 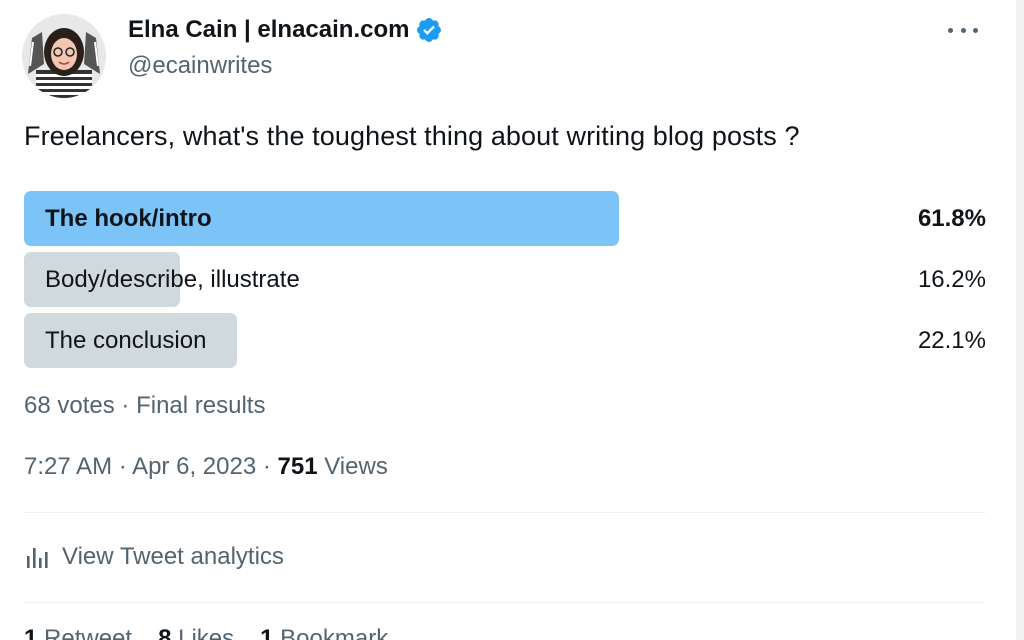 What do you see at coordinates (951, 340) in the screenshot?
I see `poll-option-percent: 22.1%` at bounding box center [951, 340].